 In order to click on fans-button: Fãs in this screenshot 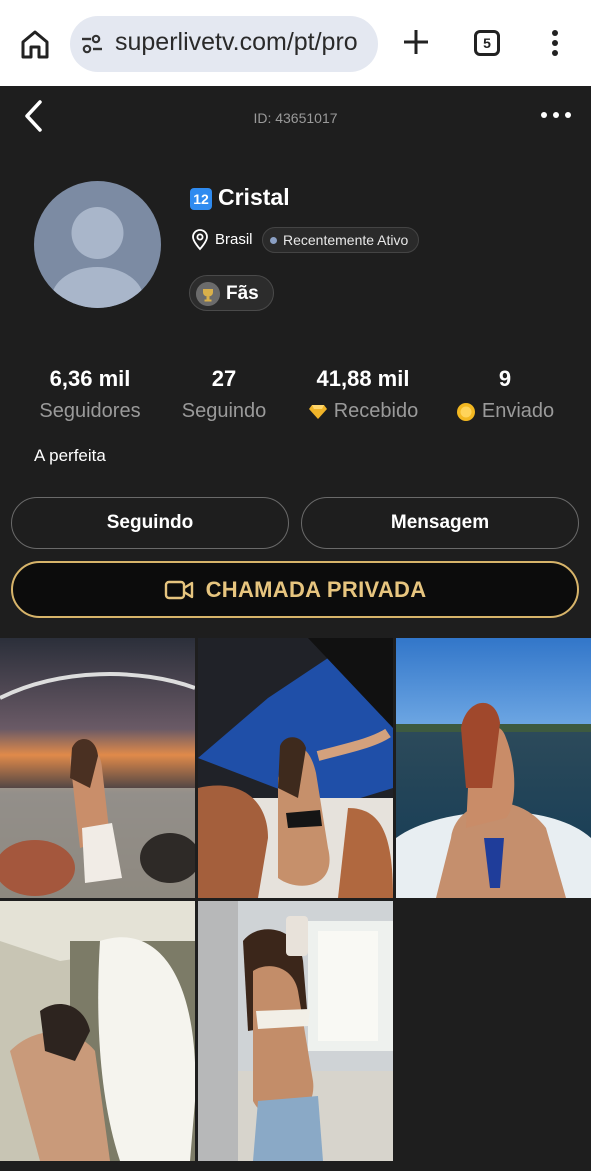, I will do `click(231, 293)`.